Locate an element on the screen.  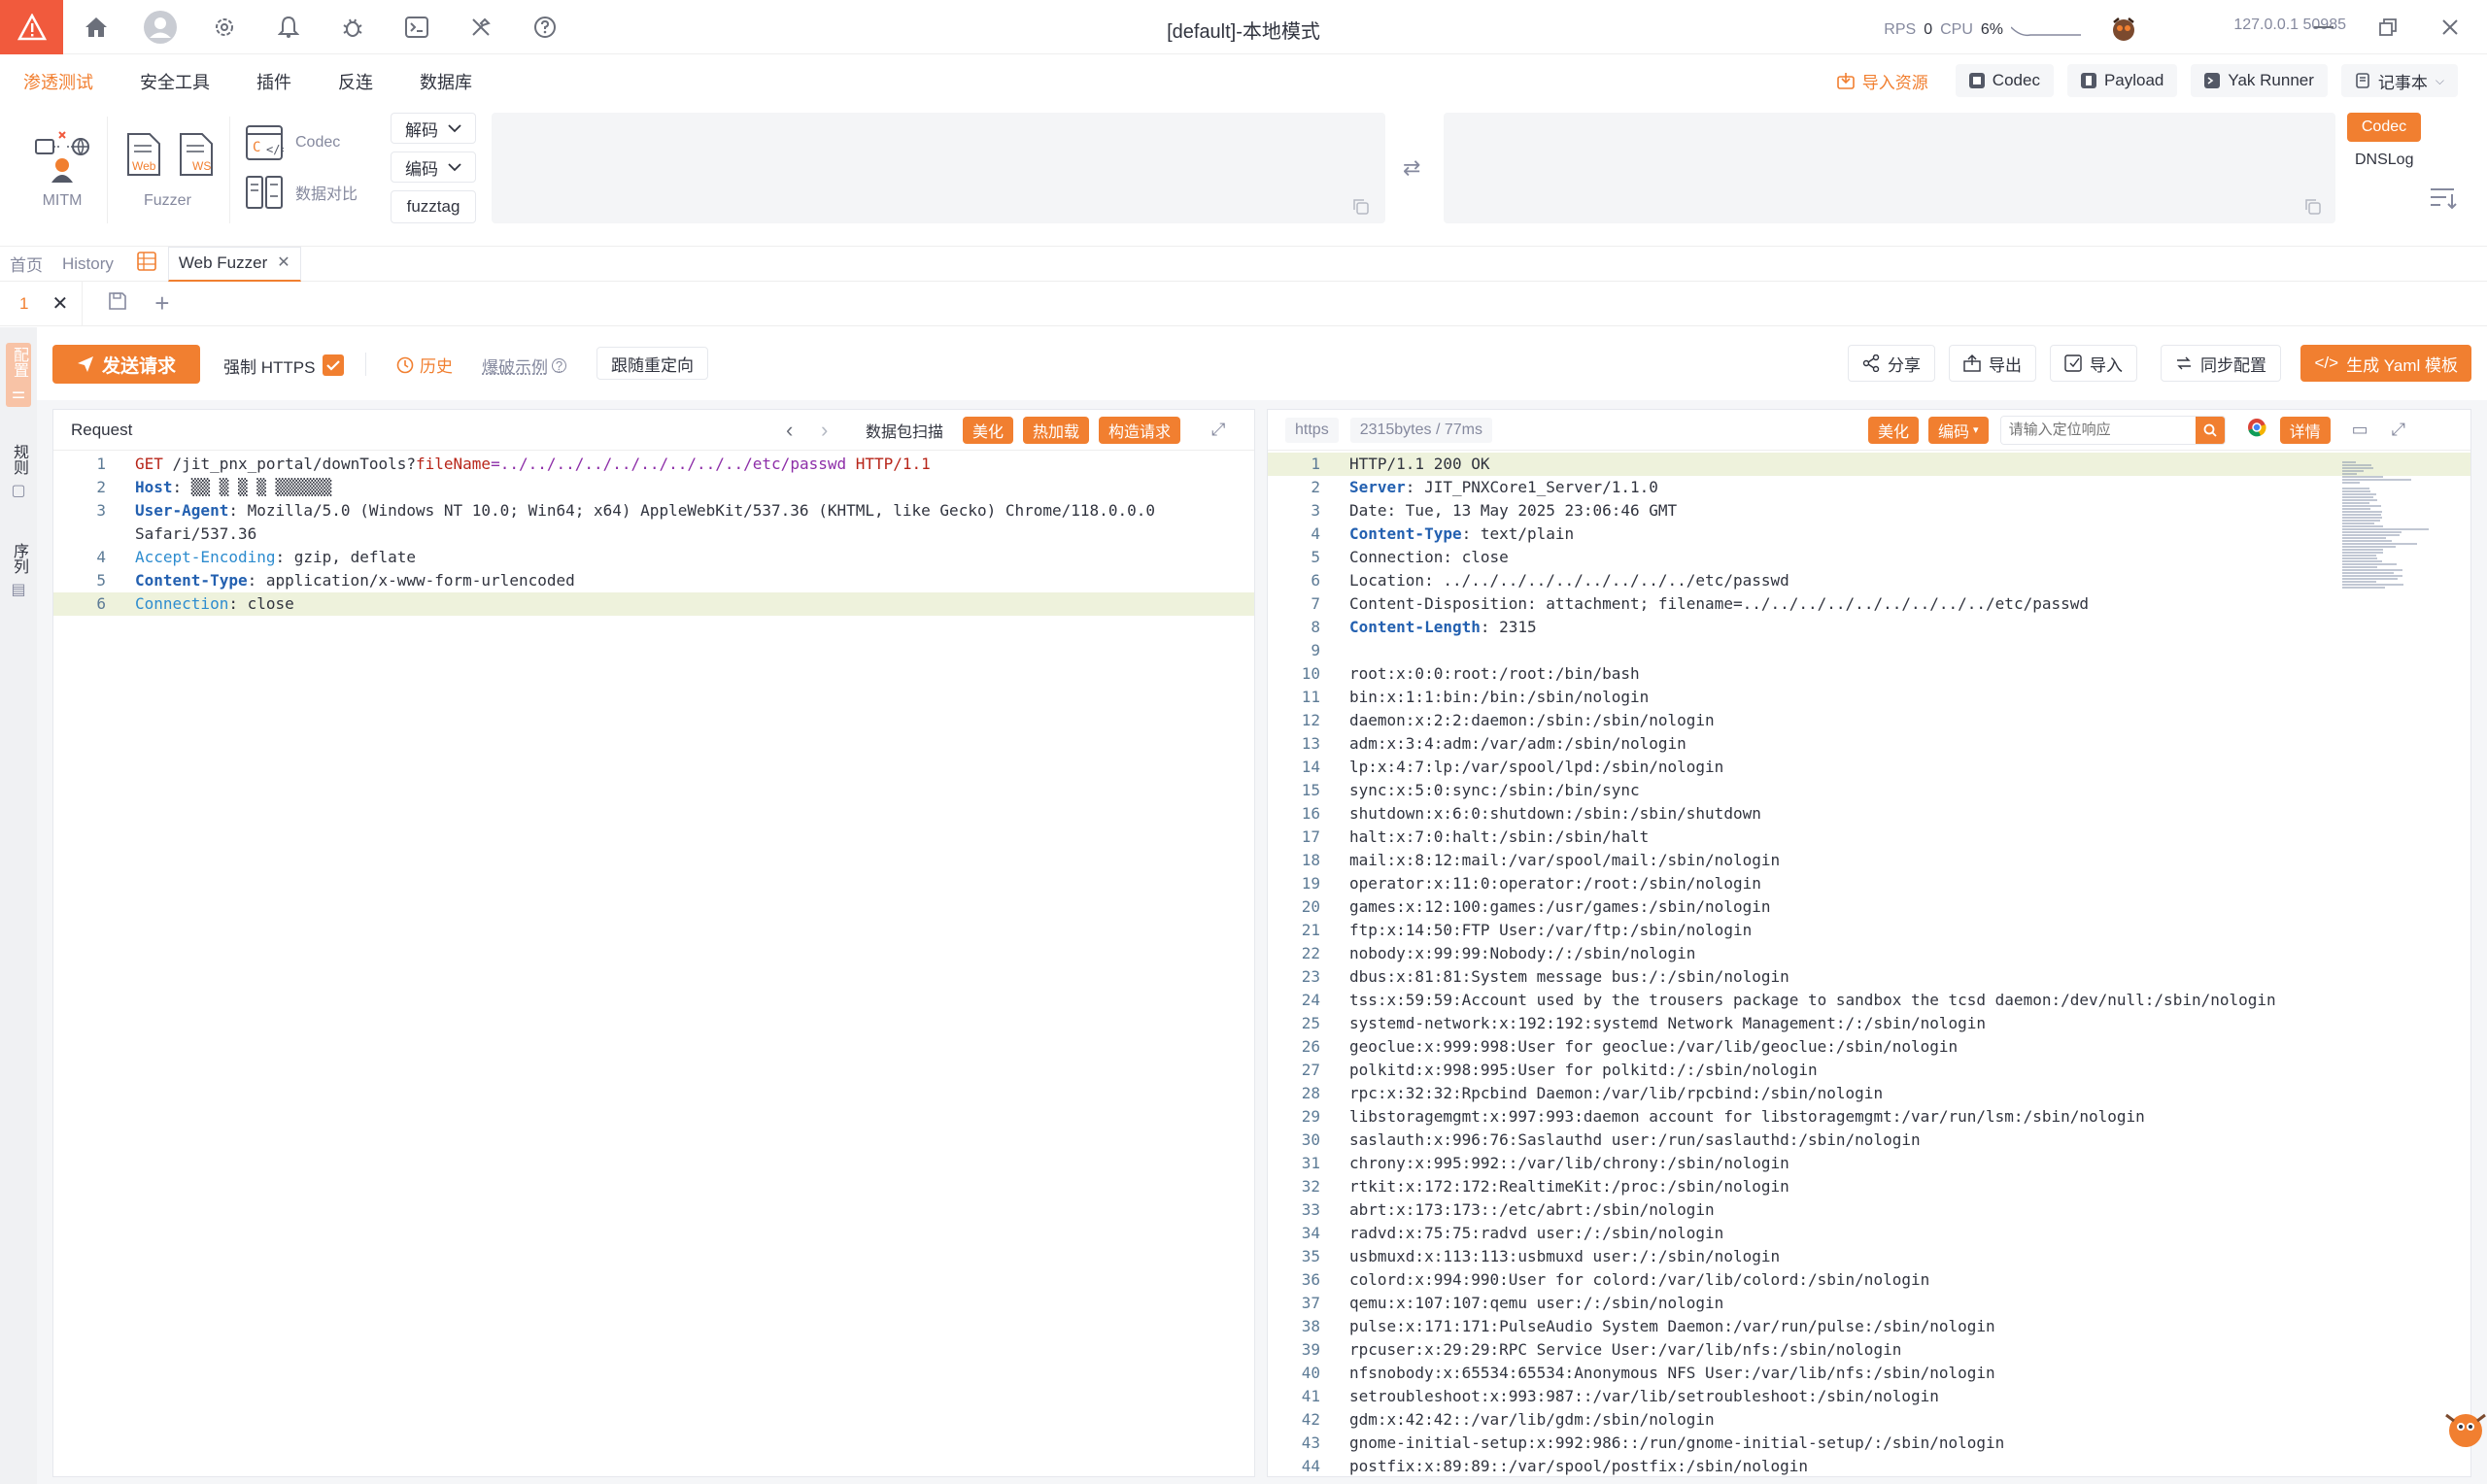
ws-fuzzer-tool: WS is located at coordinates (196, 154).